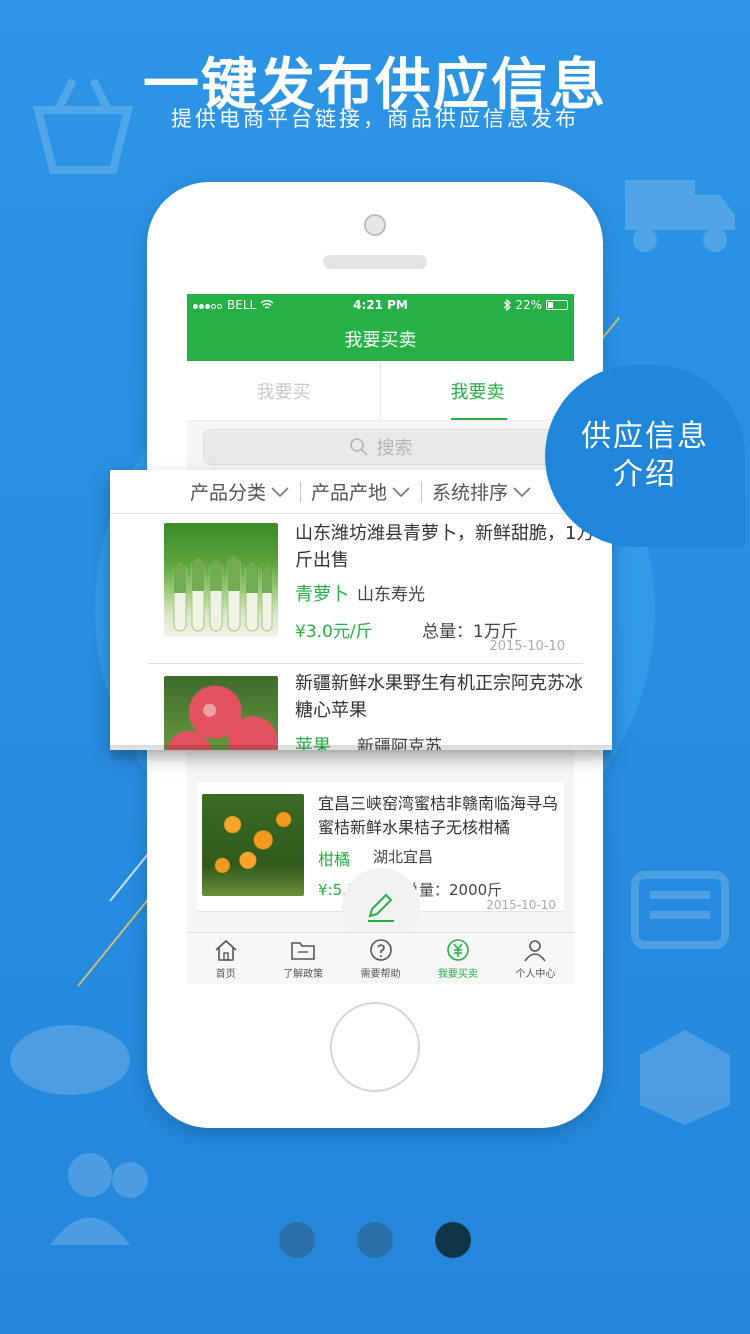 This screenshot has height=1334, width=750. What do you see at coordinates (680, 910) in the screenshot?
I see `cart-icon` at bounding box center [680, 910].